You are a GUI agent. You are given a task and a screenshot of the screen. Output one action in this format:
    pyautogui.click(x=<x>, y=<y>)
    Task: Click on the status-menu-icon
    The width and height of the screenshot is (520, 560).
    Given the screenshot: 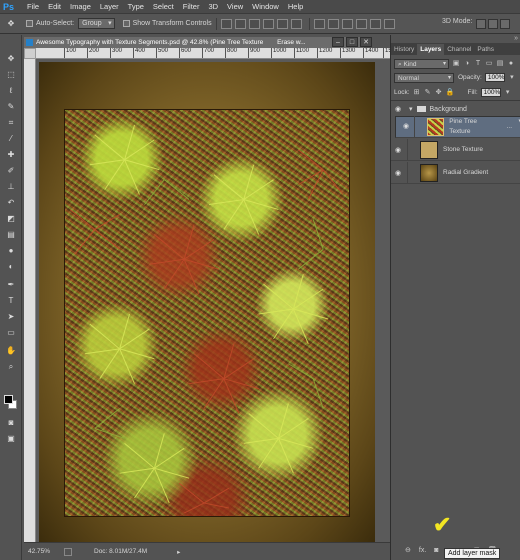 What is the action you would take?
    pyautogui.click(x=68, y=551)
    